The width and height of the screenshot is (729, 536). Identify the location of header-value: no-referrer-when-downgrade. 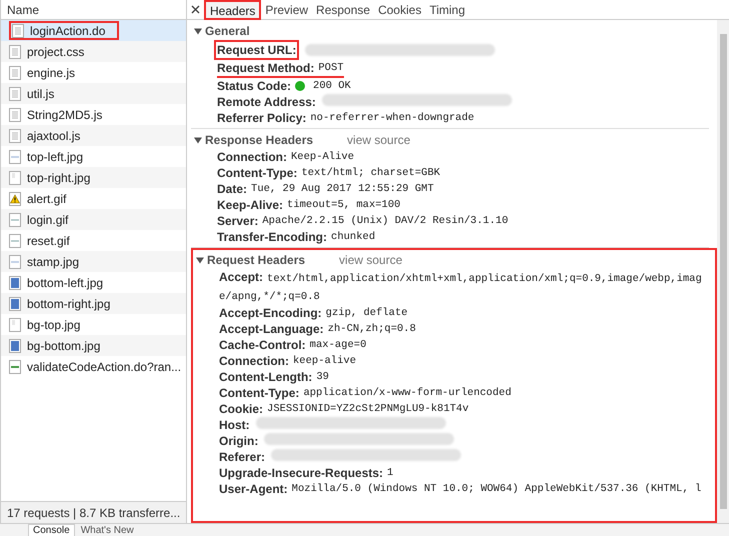
(392, 118).